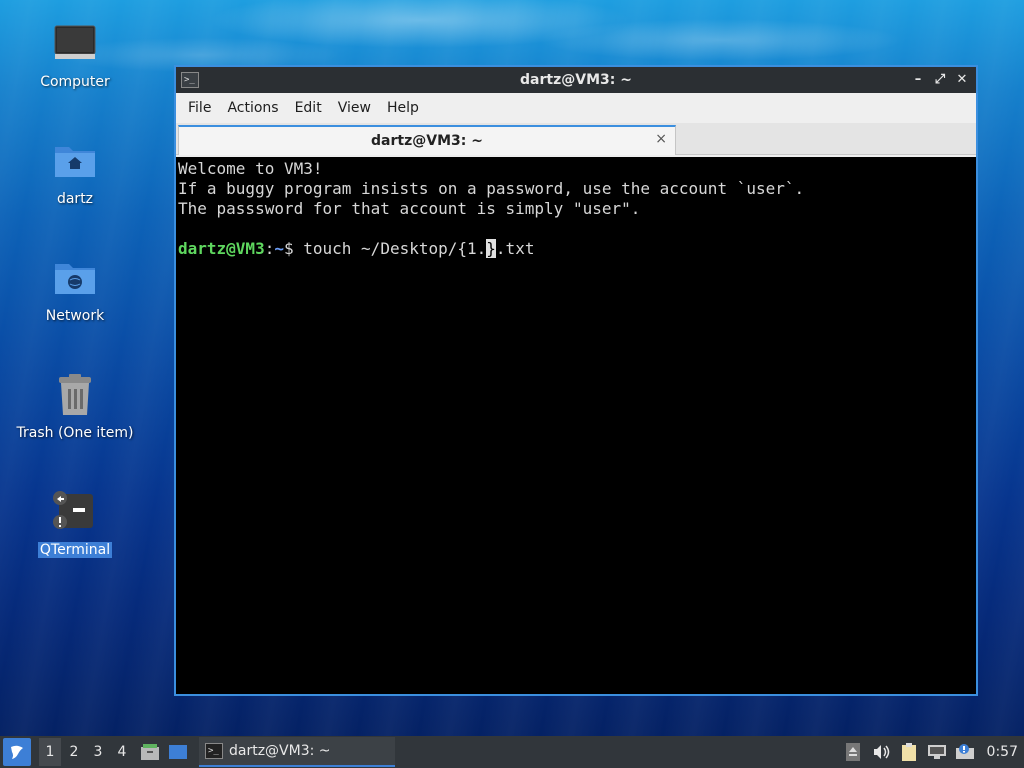 The width and height of the screenshot is (1024, 768). What do you see at coordinates (50, 752) in the screenshot?
I see `workspace-1: 1` at bounding box center [50, 752].